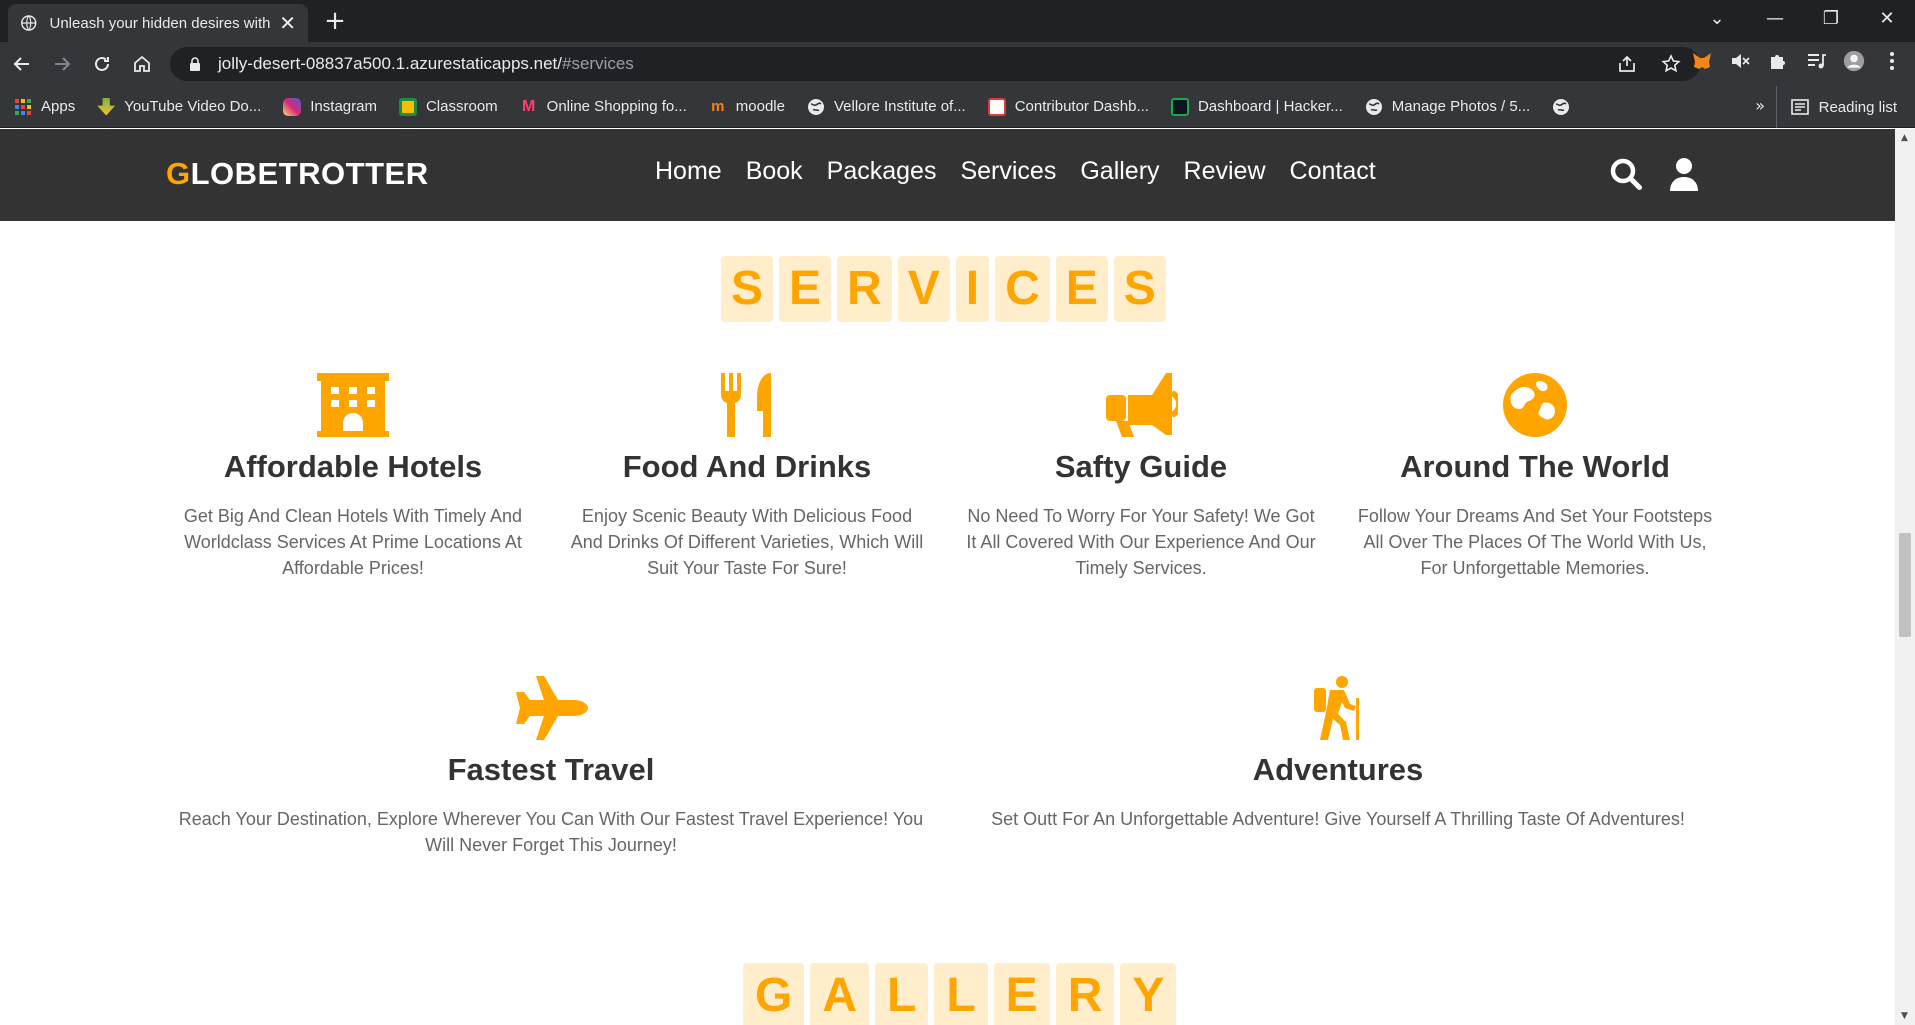  I want to click on utensils-icon, so click(745, 405).